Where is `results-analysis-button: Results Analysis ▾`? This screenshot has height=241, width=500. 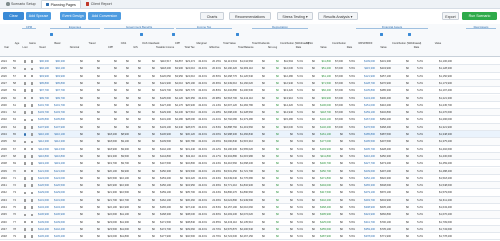 results-analysis-button: Results Analysis ▾ is located at coordinates (338, 16).